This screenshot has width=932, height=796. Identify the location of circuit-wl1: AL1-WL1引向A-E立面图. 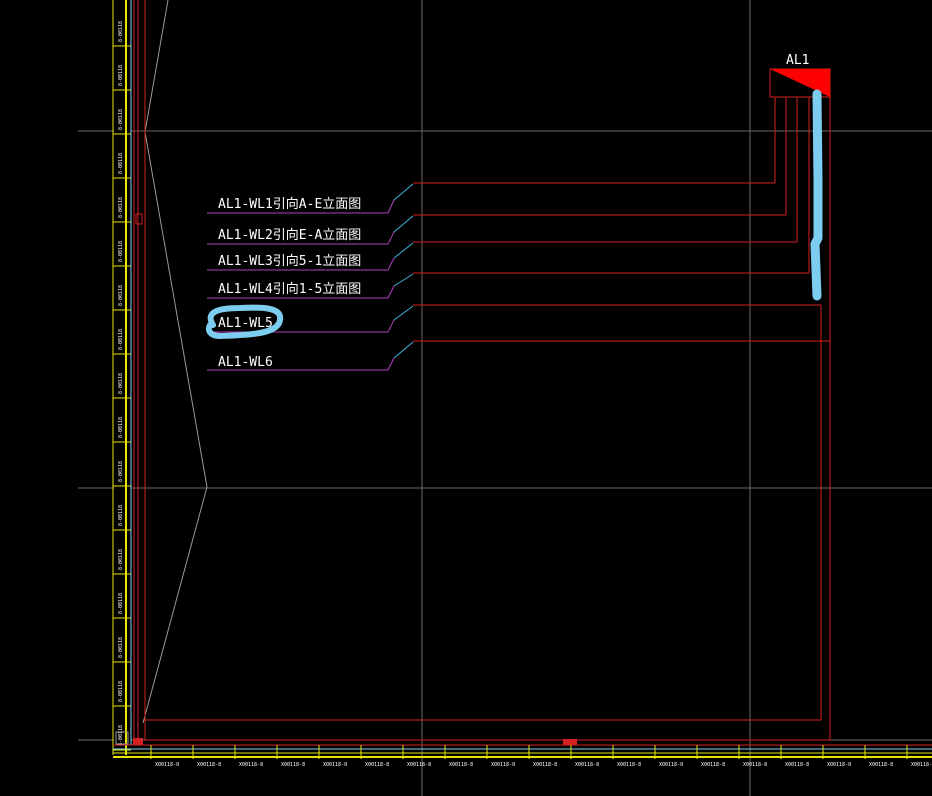
(491, 198).